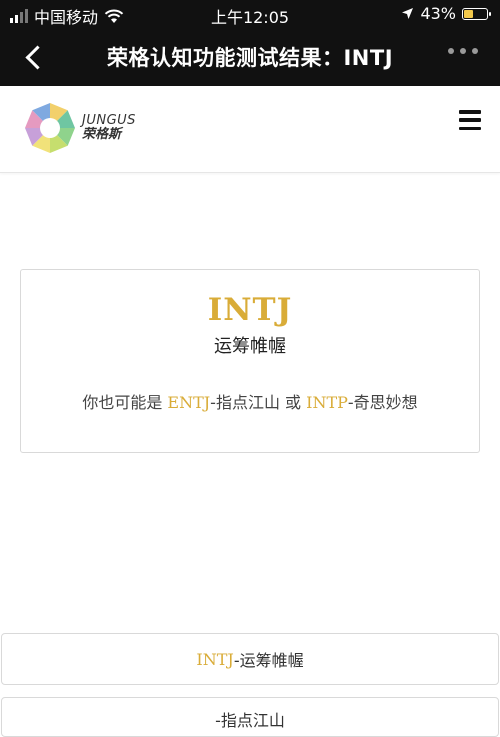 The width and height of the screenshot is (500, 737). What do you see at coordinates (382, 402) in the screenshot?
I see `alt-type-name: -奇思妙想` at bounding box center [382, 402].